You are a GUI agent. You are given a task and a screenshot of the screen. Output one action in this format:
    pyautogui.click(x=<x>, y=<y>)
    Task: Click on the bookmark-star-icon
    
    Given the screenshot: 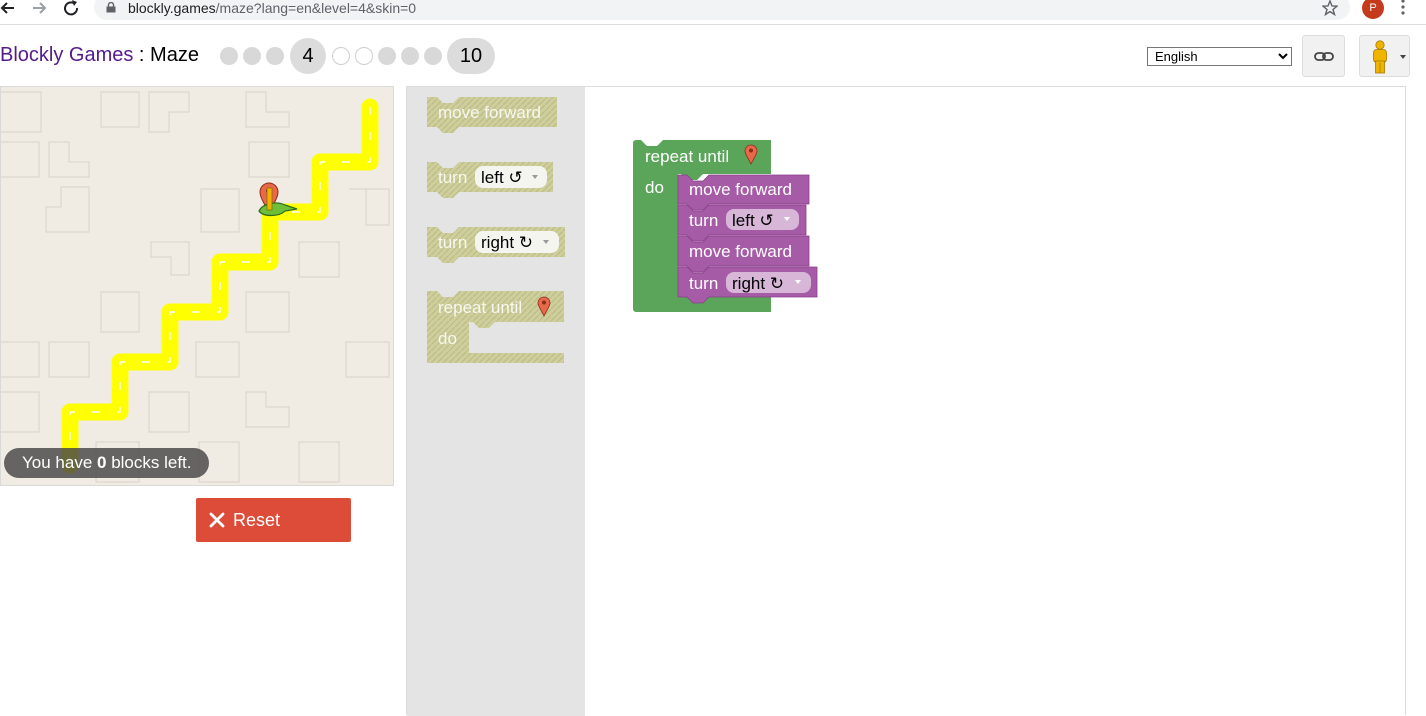 What is the action you would take?
    pyautogui.click(x=1330, y=8)
    